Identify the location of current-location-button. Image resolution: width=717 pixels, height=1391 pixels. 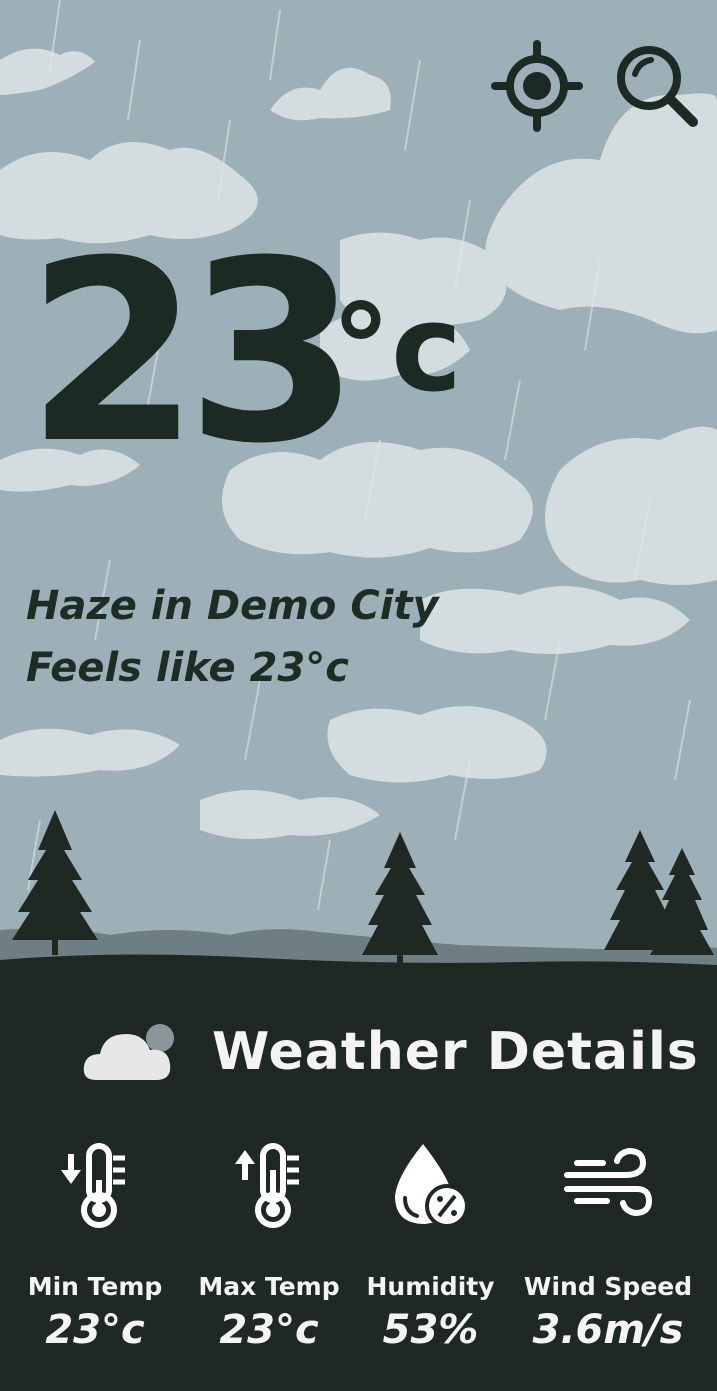
(537, 86).